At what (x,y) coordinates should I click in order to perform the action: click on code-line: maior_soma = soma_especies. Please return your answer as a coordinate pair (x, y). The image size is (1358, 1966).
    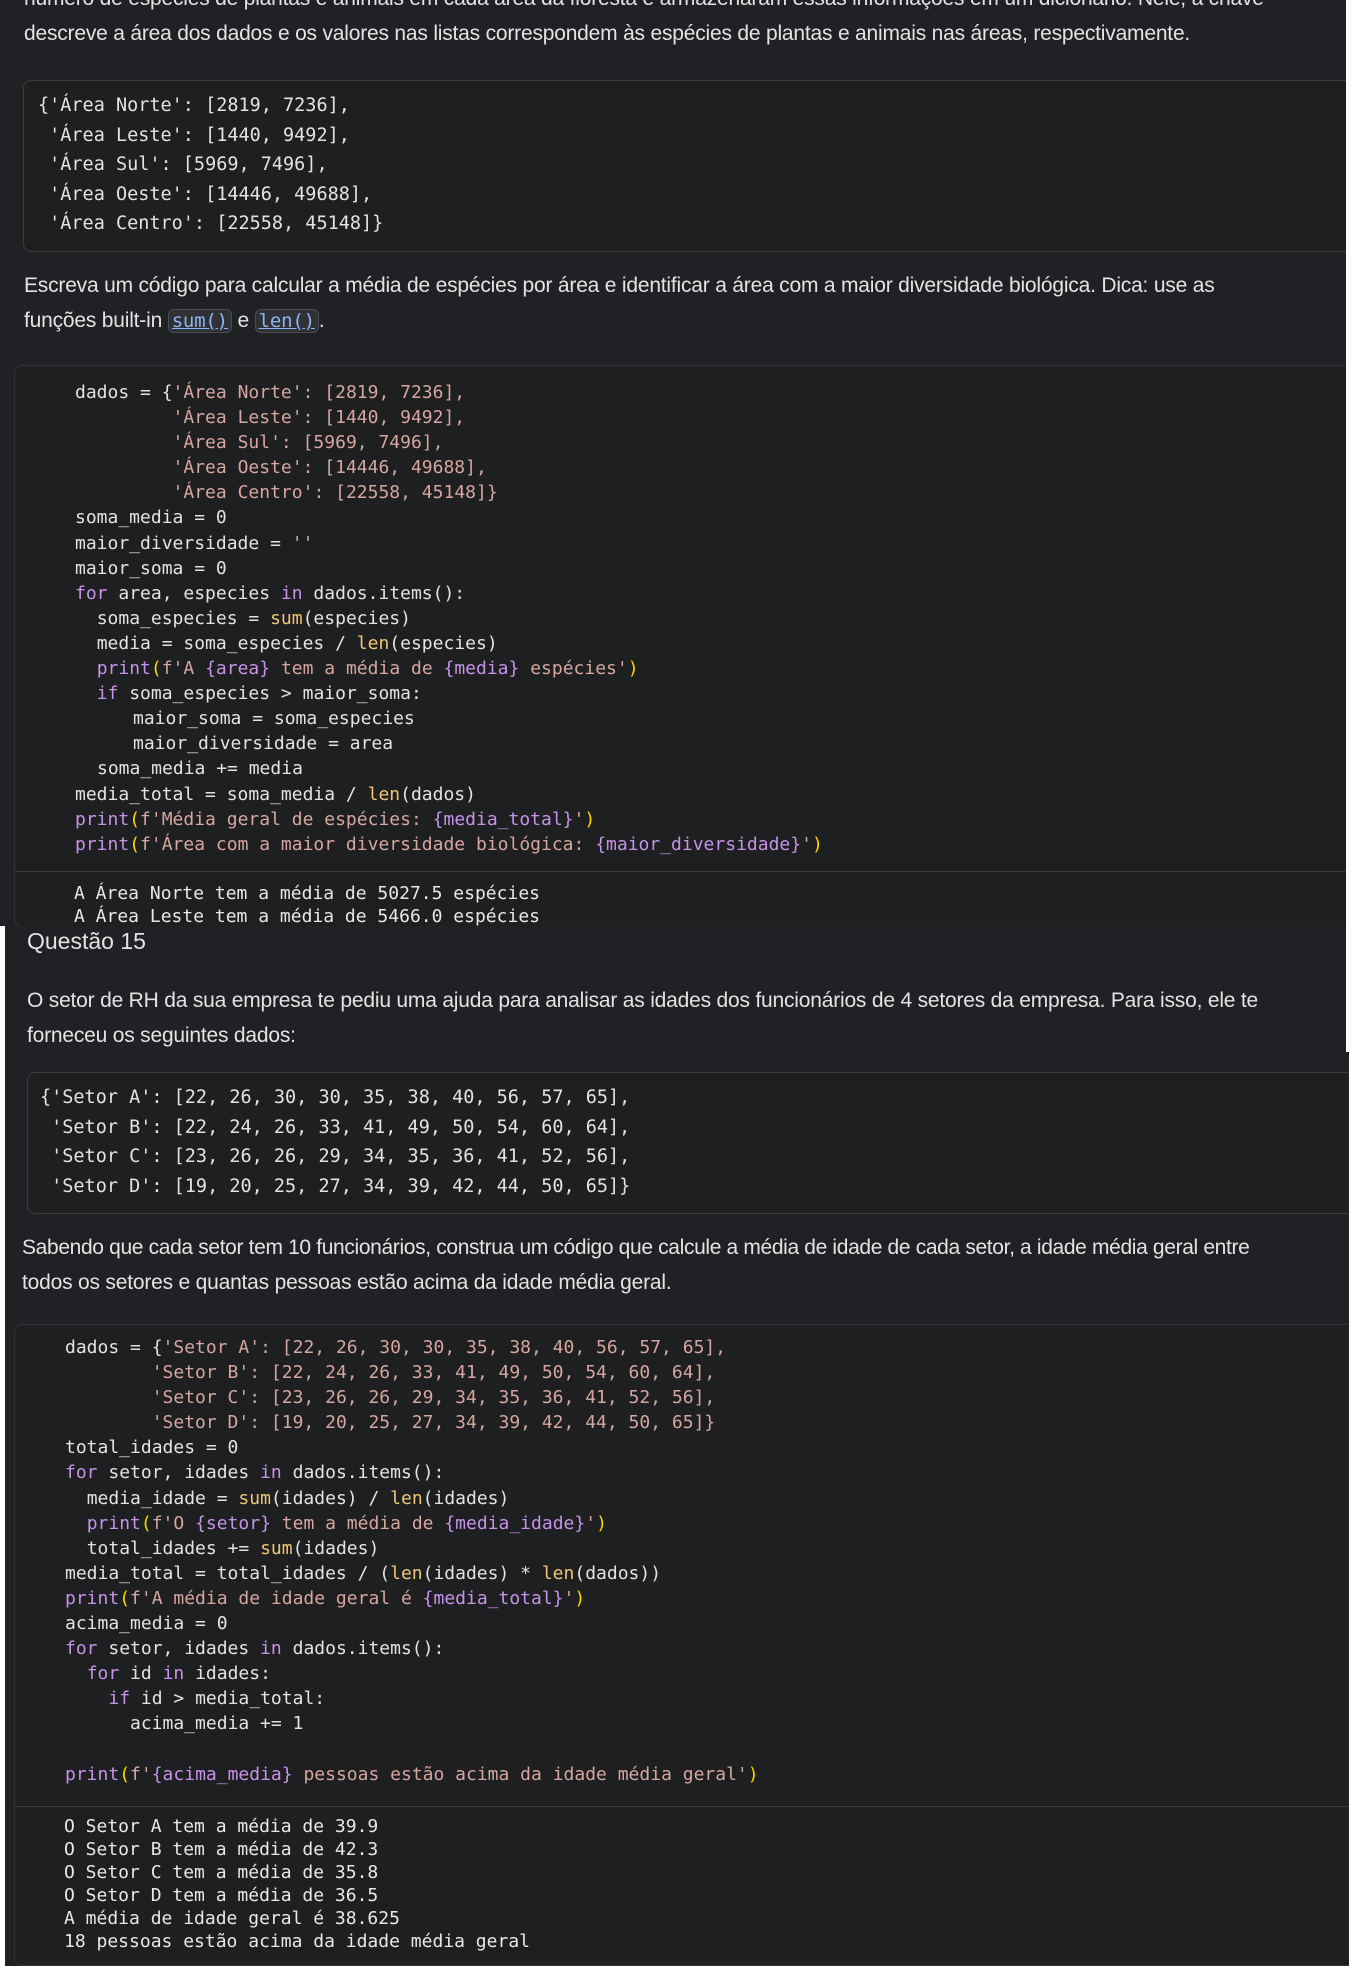
    Looking at the image, I should click on (274, 719).